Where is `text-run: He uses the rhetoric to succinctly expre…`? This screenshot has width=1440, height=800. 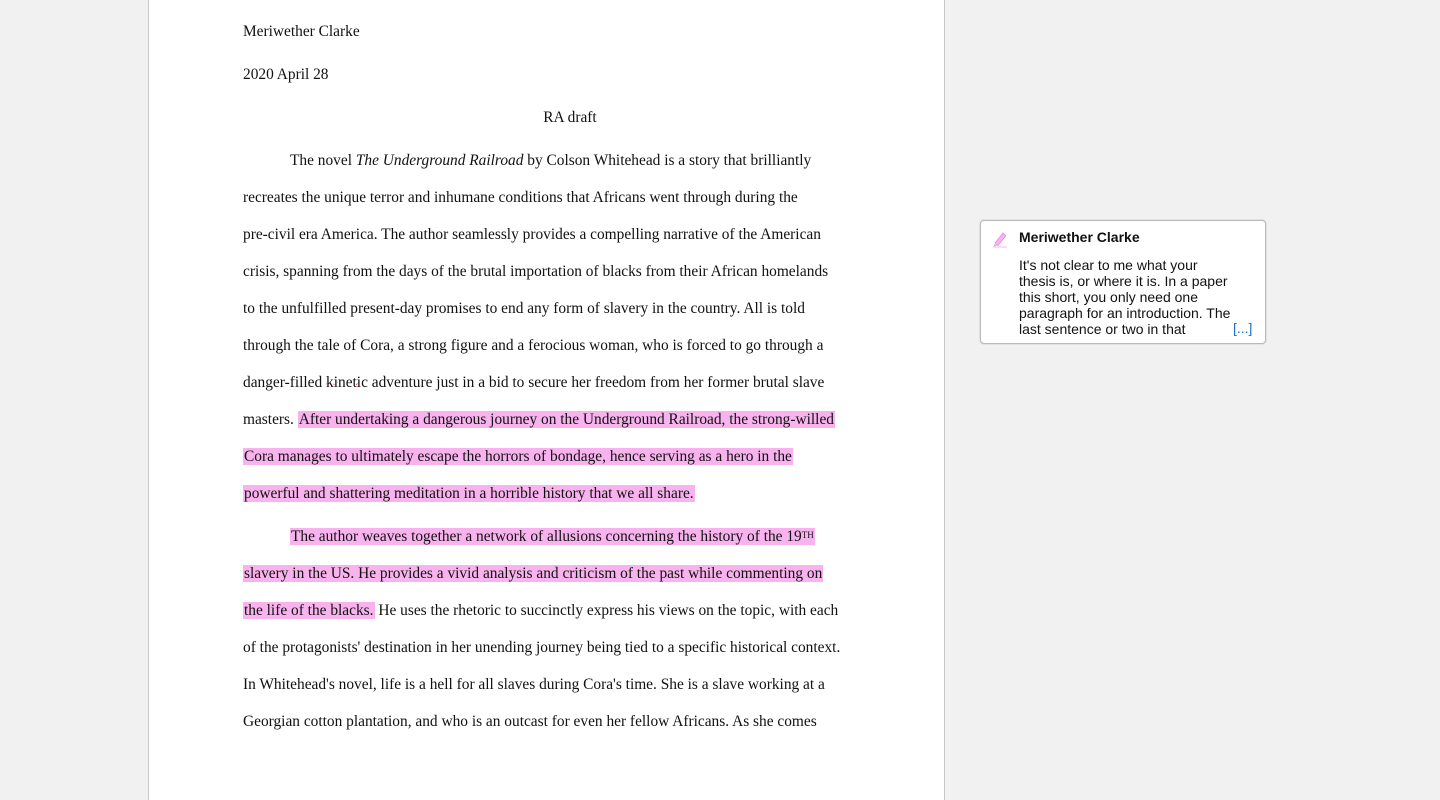
text-run: He uses the rhetoric to succinctly expre… is located at coordinates (606, 610).